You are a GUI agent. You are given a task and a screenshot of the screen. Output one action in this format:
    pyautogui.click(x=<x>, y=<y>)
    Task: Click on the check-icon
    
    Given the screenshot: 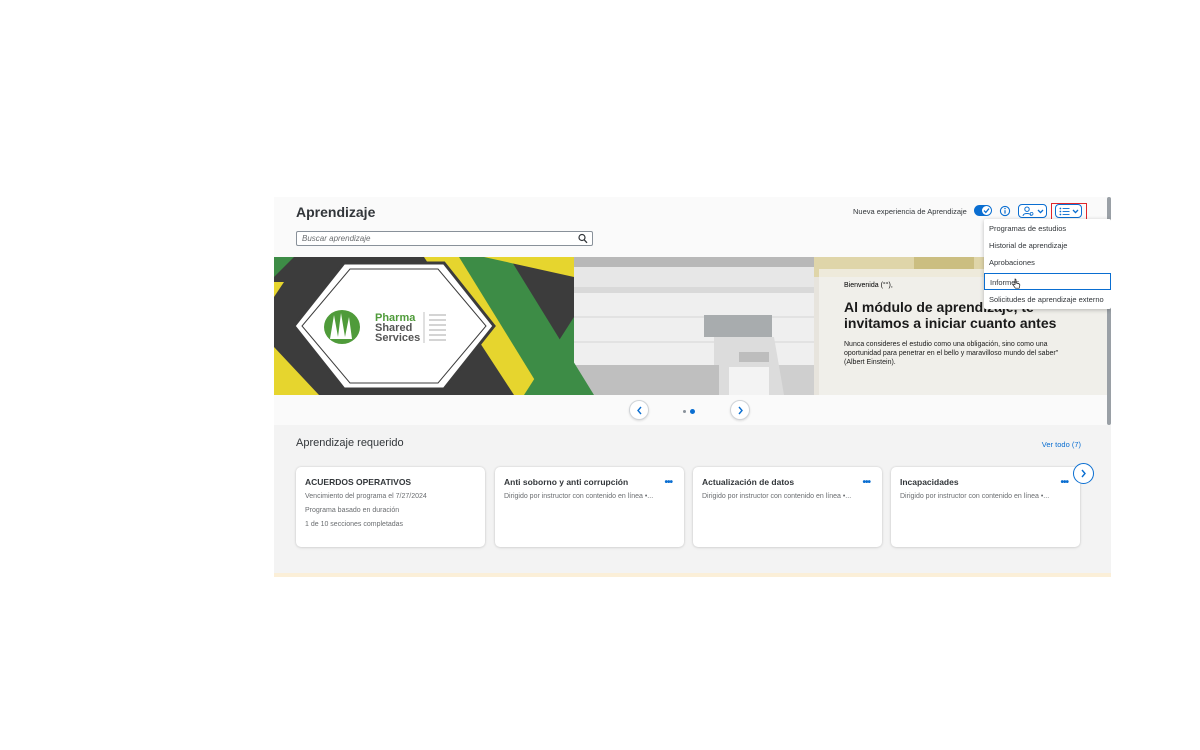 What is the action you would take?
    pyautogui.click(x=986, y=211)
    